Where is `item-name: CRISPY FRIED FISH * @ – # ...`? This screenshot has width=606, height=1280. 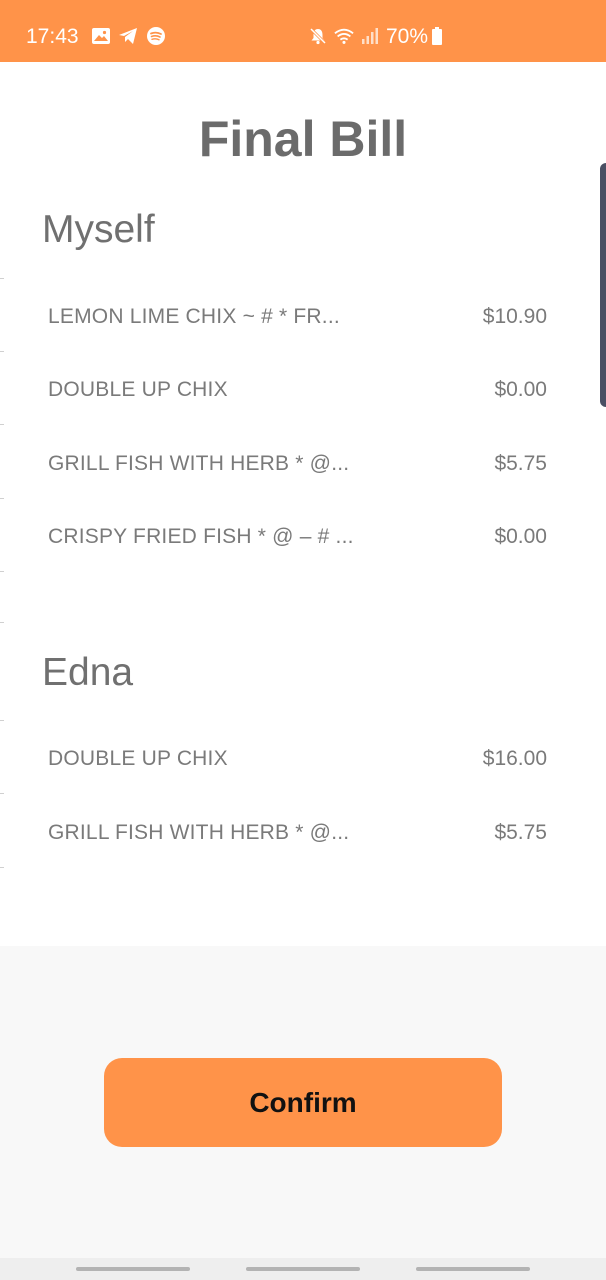 item-name: CRISPY FRIED FISH * @ – # ... is located at coordinates (201, 536).